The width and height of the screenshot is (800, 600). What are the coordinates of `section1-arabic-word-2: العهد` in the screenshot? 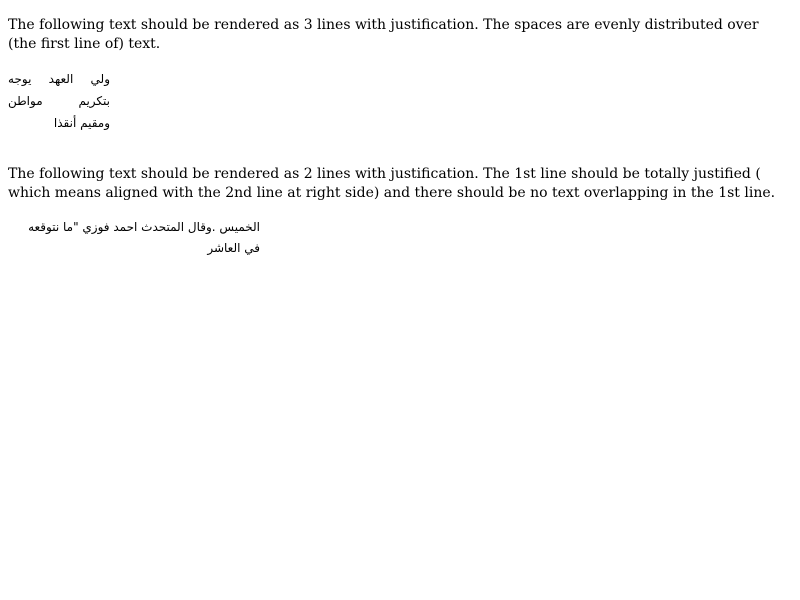 It's located at (61, 79).